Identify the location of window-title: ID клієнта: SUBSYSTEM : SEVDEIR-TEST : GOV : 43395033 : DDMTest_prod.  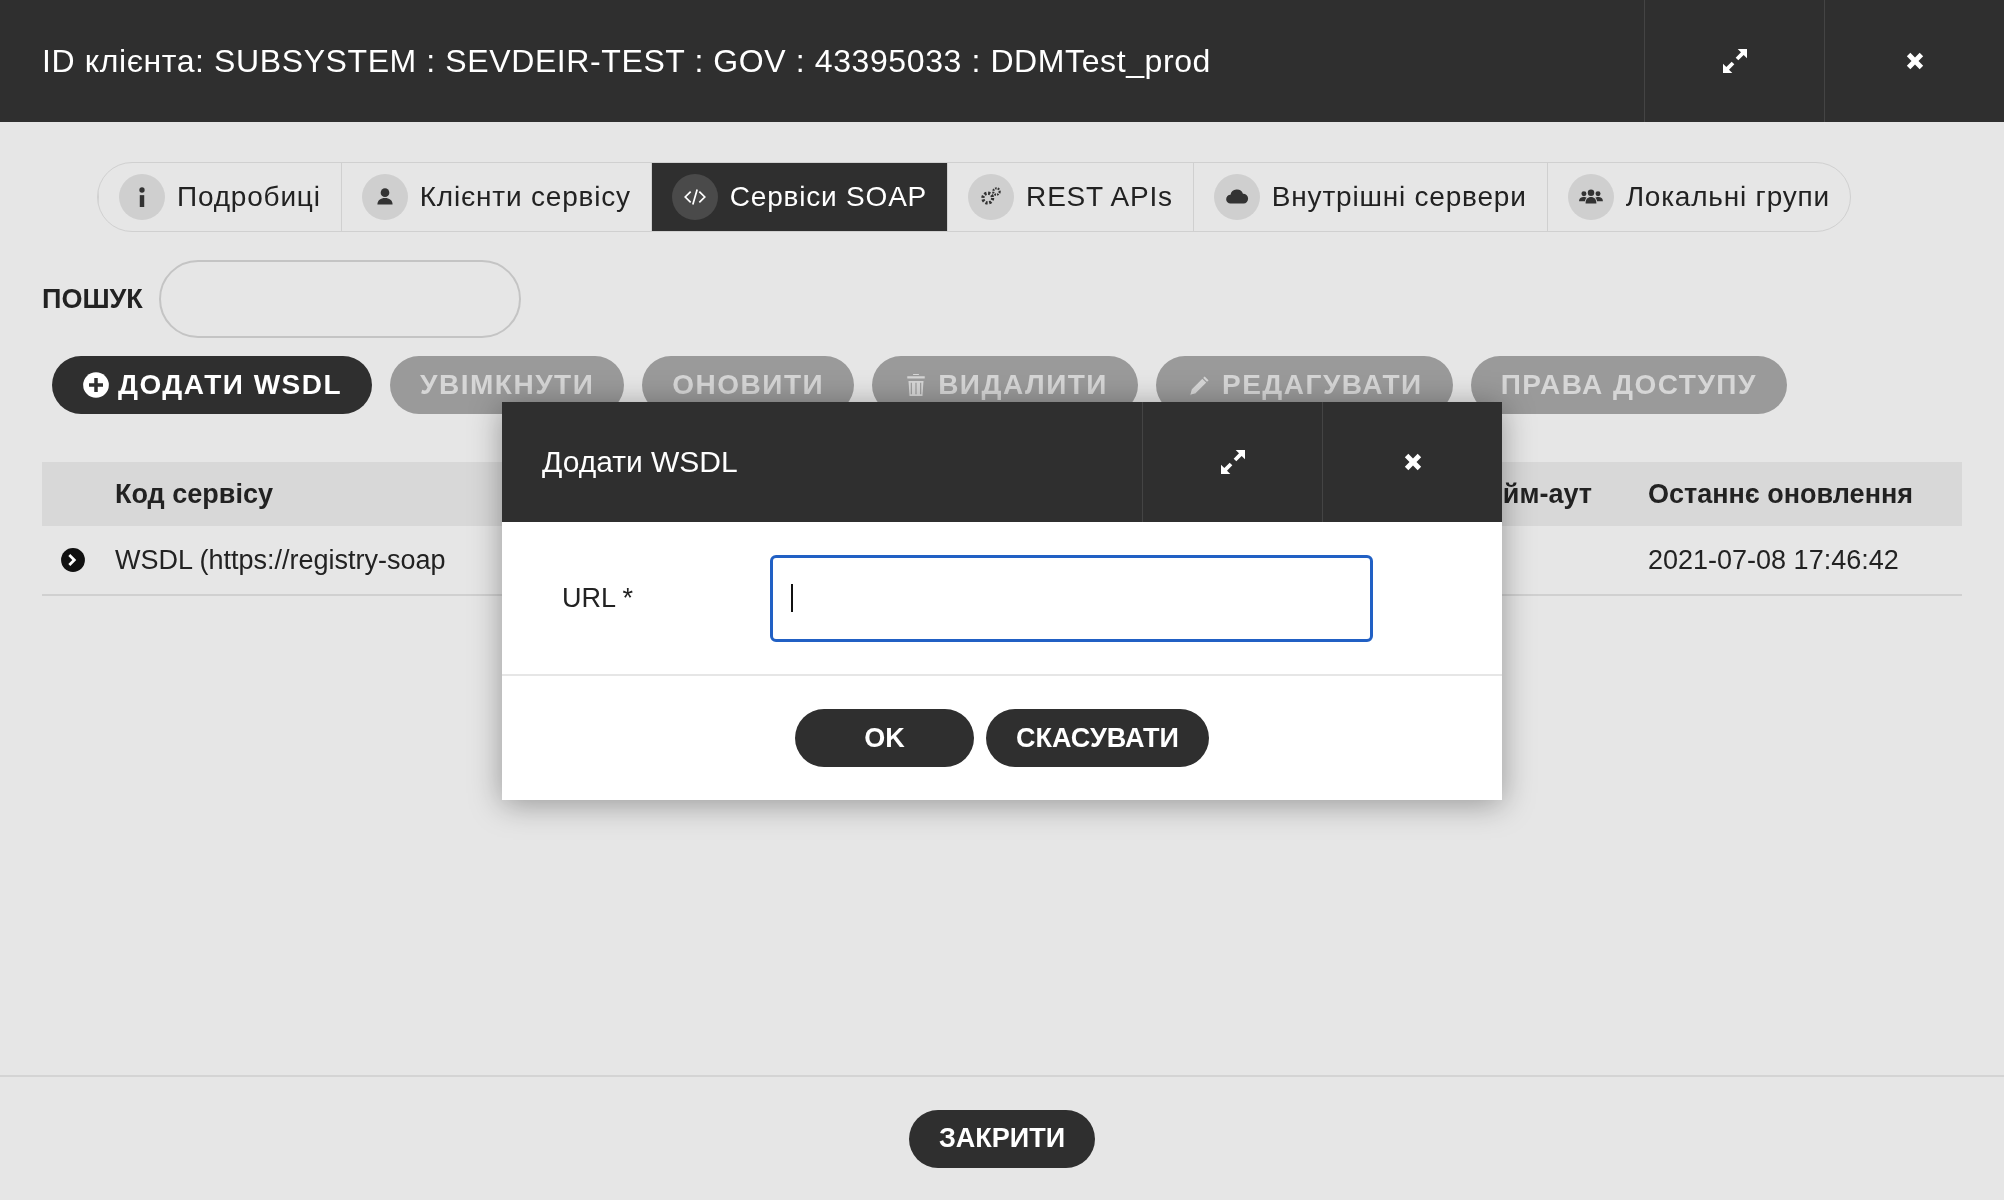
(627, 61).